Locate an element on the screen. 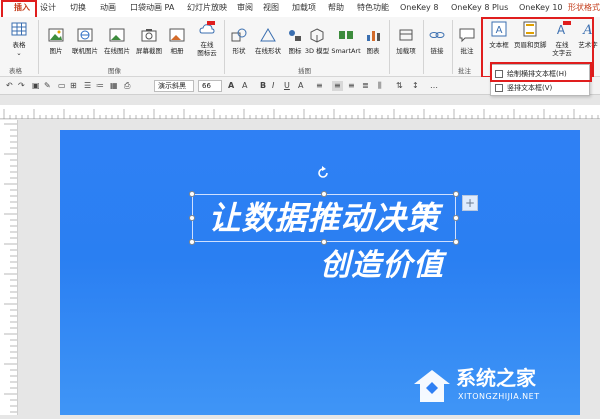  online-picture-icon is located at coordinates (85, 35).